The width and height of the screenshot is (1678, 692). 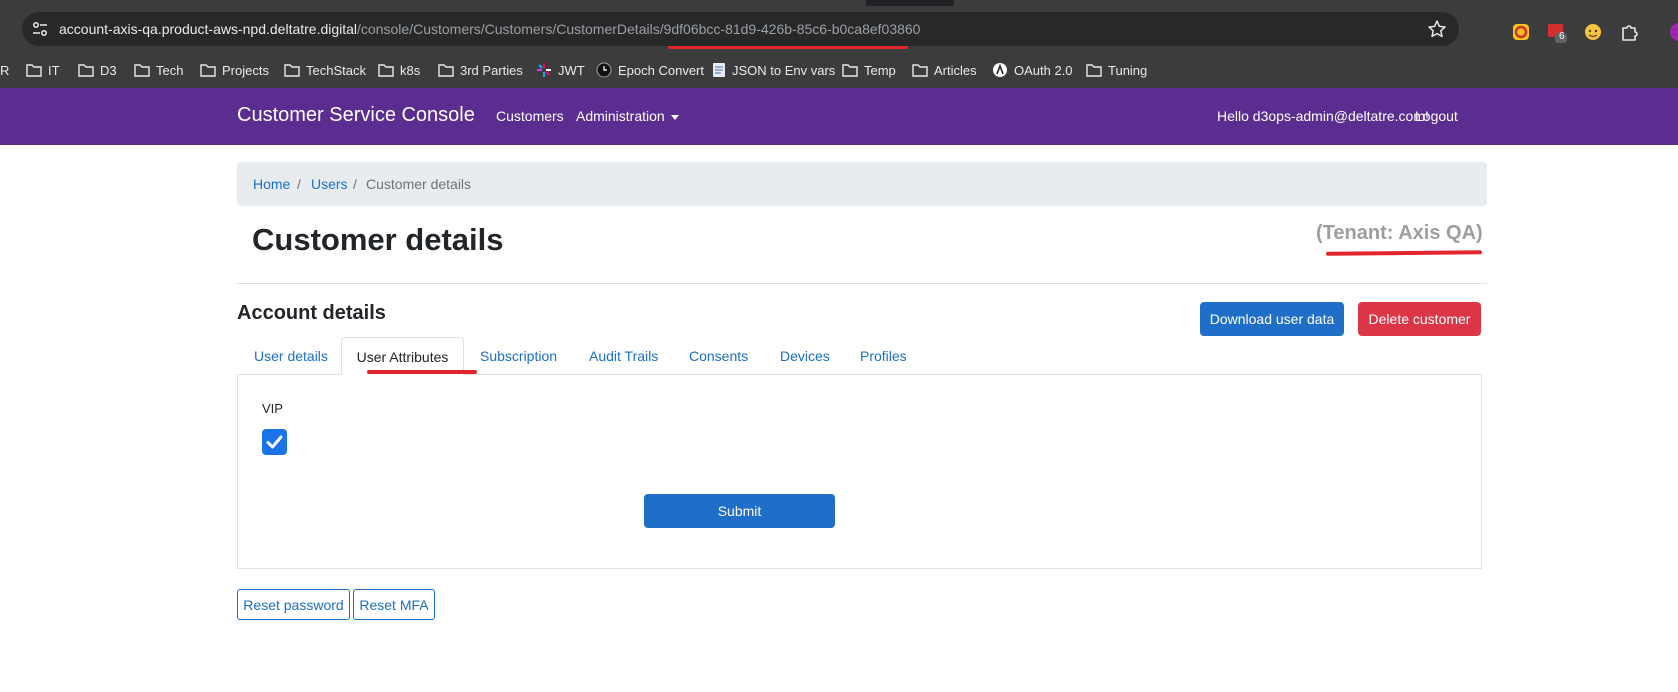 I want to click on reset-password-button: Reset password, so click(x=293, y=604).